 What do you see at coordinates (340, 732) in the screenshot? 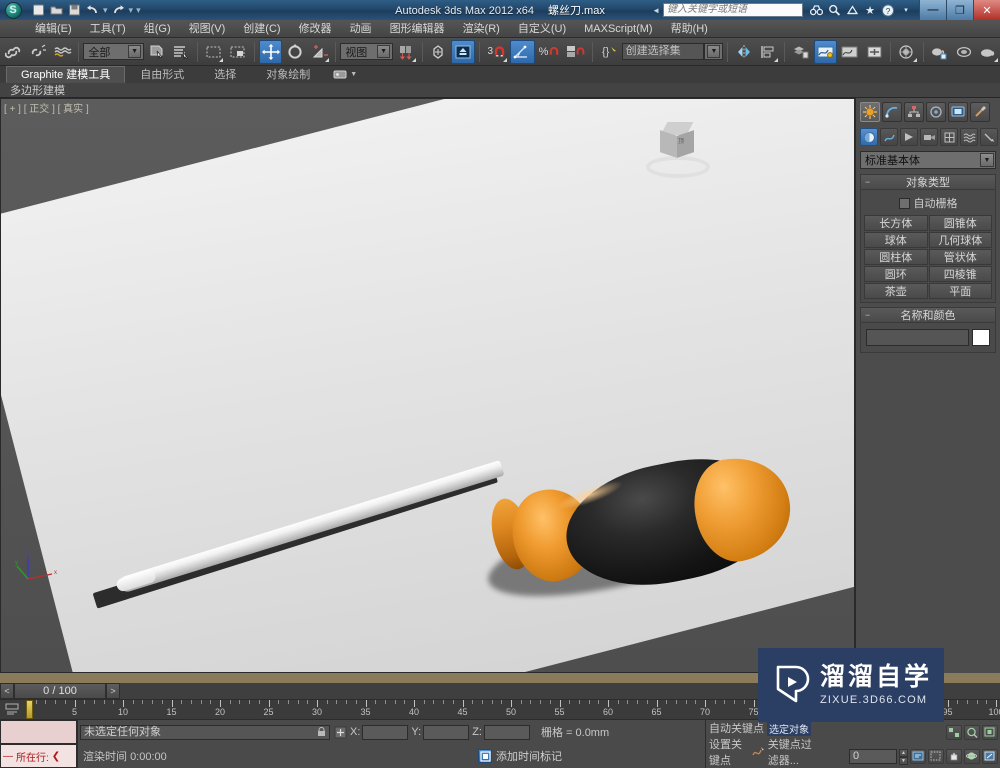
I see `transform-type-in-icon` at bounding box center [340, 732].